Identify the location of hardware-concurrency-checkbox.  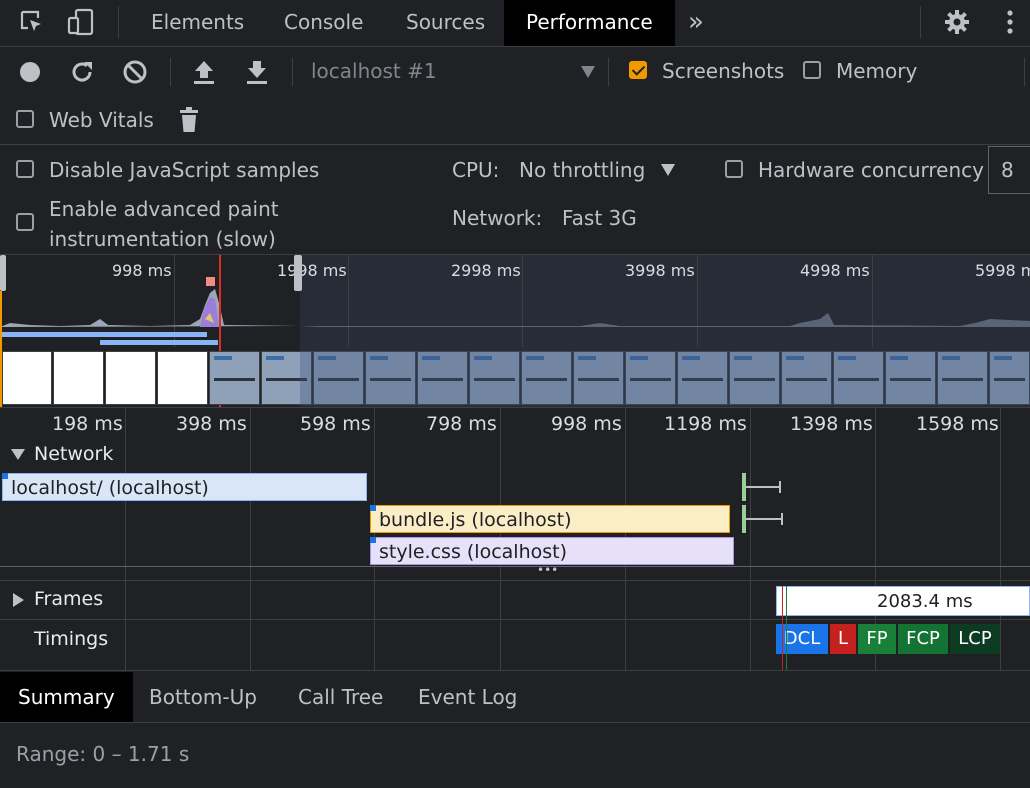
(734, 169).